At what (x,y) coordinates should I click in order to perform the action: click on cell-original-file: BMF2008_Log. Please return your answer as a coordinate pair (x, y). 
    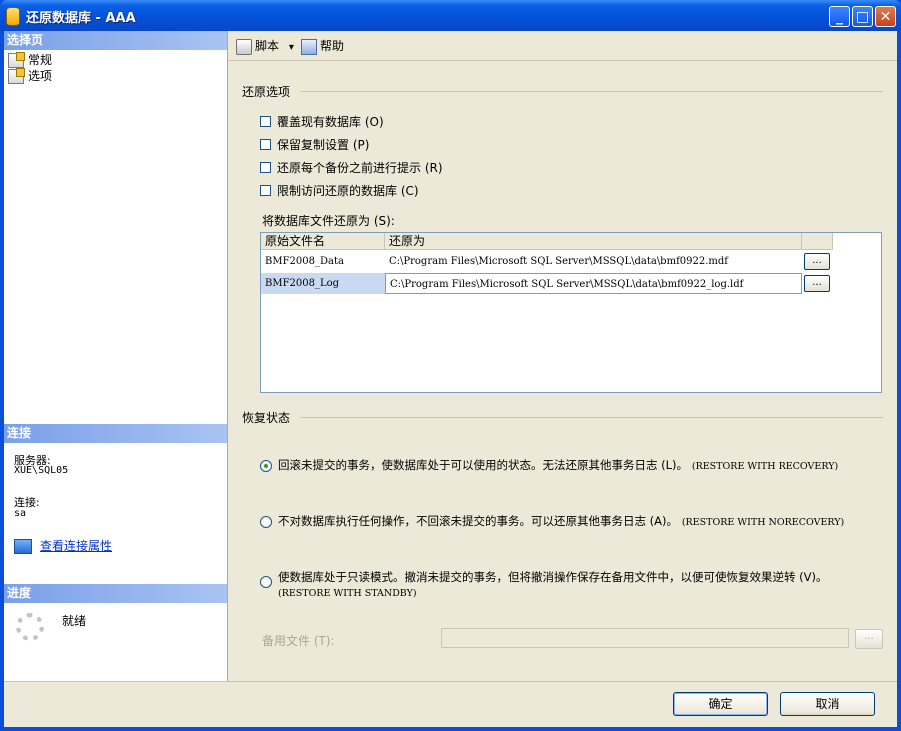
    Looking at the image, I should click on (323, 283).